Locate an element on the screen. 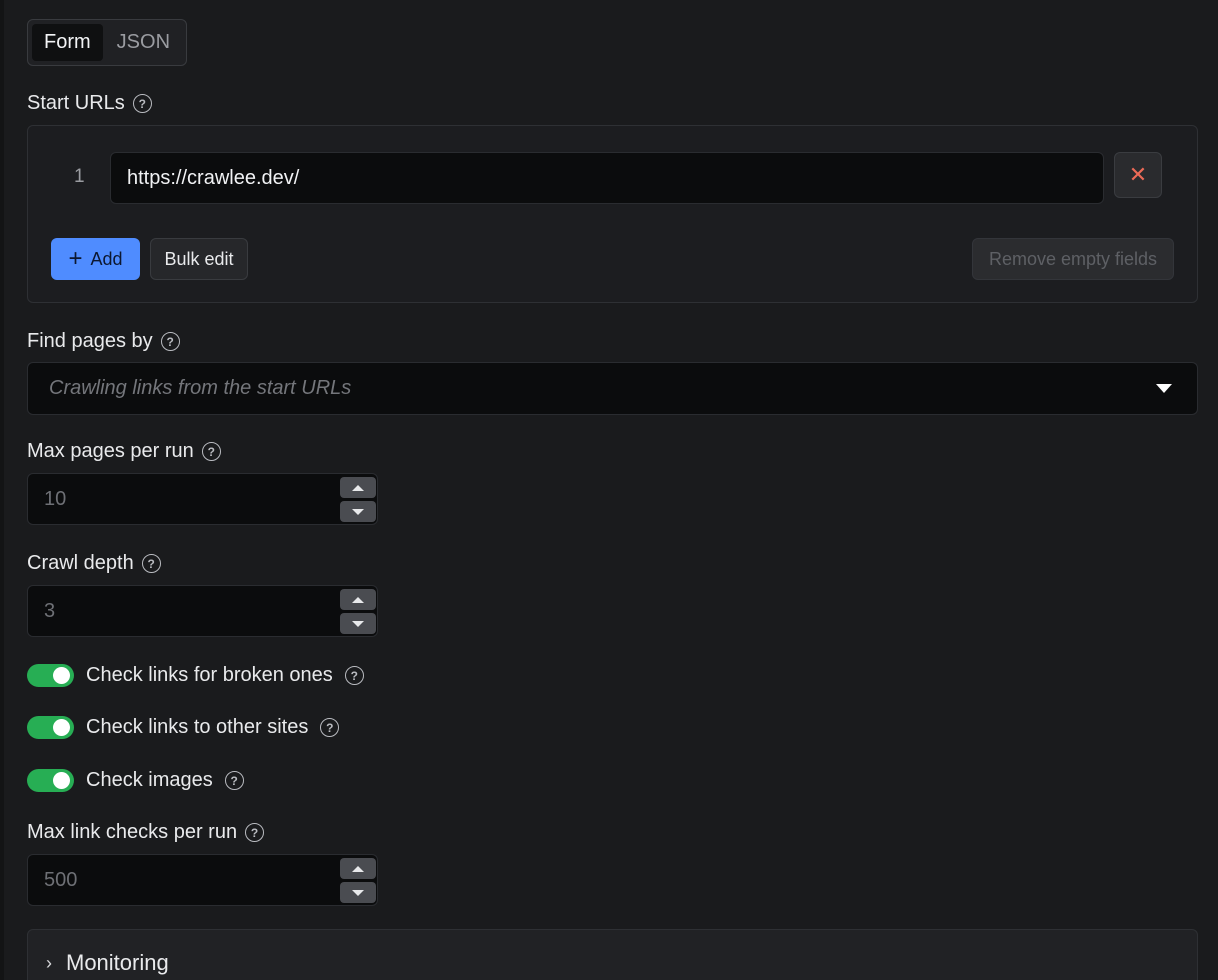 The image size is (1218, 980). find-pages-select: Crawling links from the start URLs is located at coordinates (612, 388).